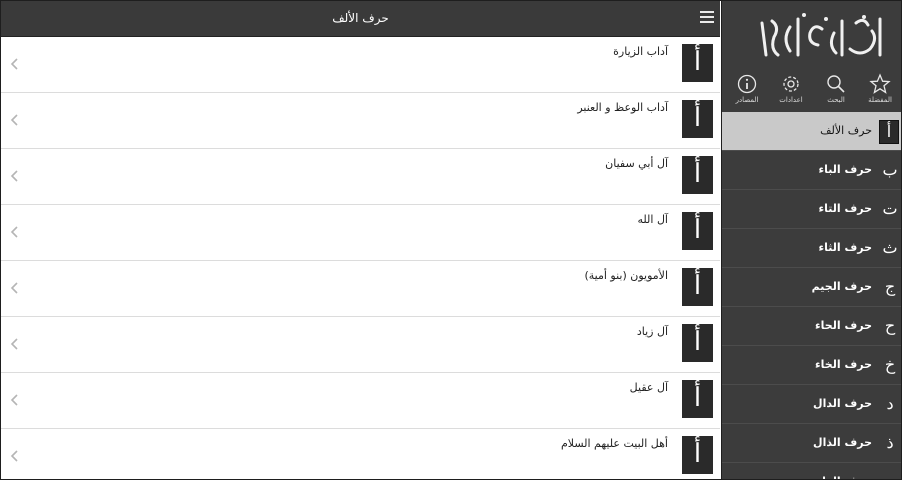 This screenshot has width=902, height=480. Describe the element at coordinates (811, 365) in the screenshot. I see `nav-item-kha: خ حرف الخاء` at that location.